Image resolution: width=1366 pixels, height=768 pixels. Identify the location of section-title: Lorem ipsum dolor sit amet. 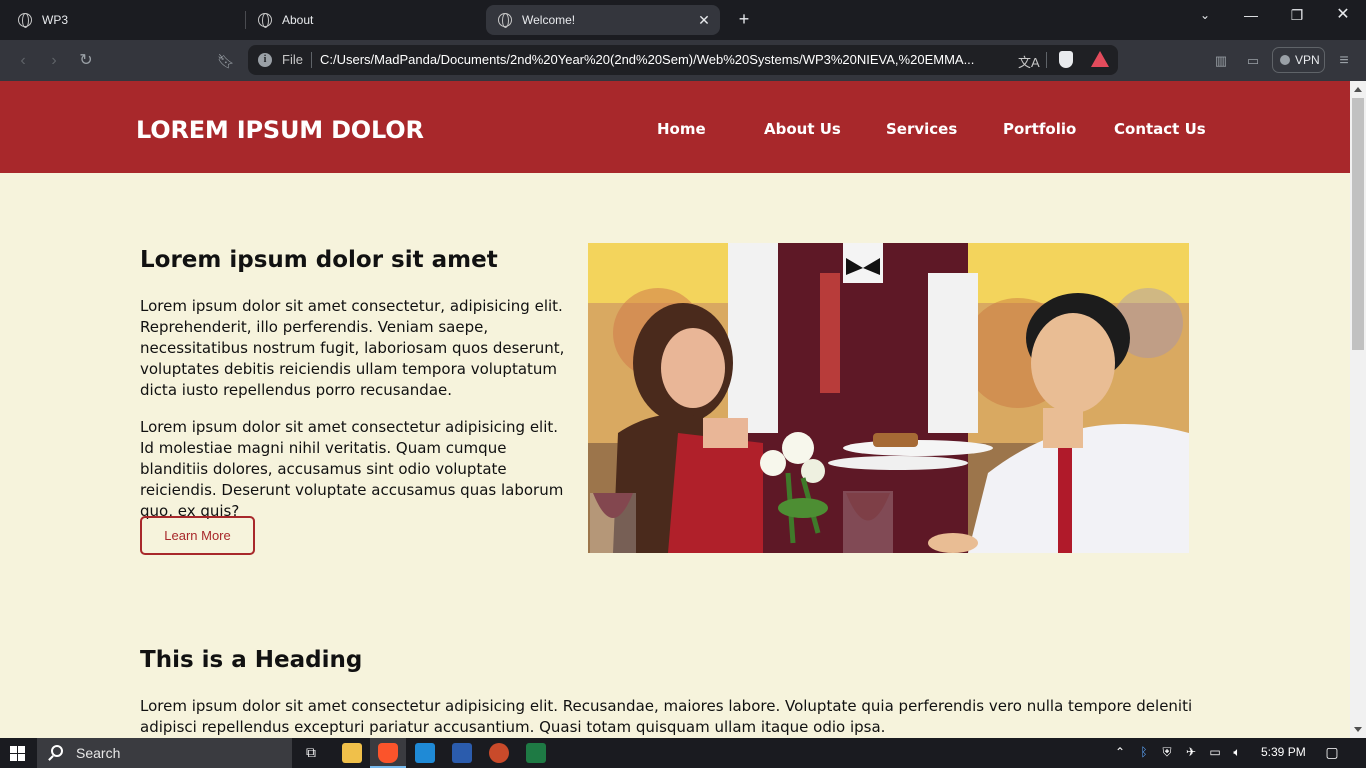
(319, 260).